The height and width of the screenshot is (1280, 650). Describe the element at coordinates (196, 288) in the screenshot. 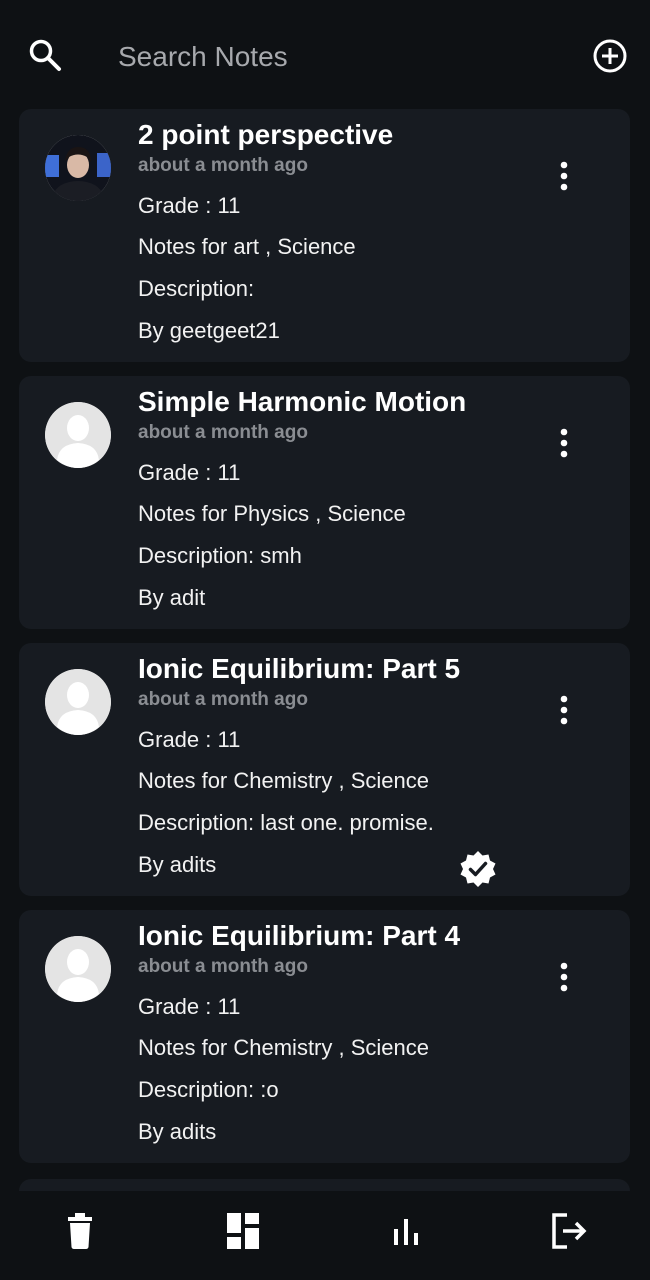

I see `note-description: Description:` at that location.